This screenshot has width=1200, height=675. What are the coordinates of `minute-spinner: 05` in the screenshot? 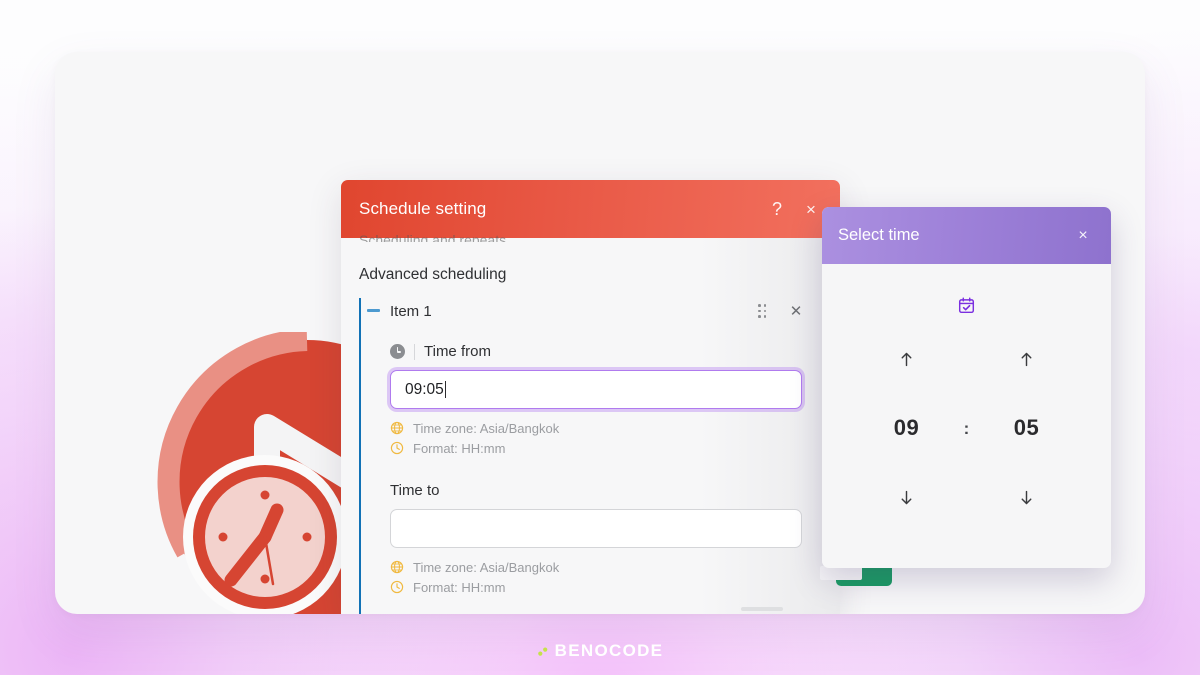 It's located at (1027, 428).